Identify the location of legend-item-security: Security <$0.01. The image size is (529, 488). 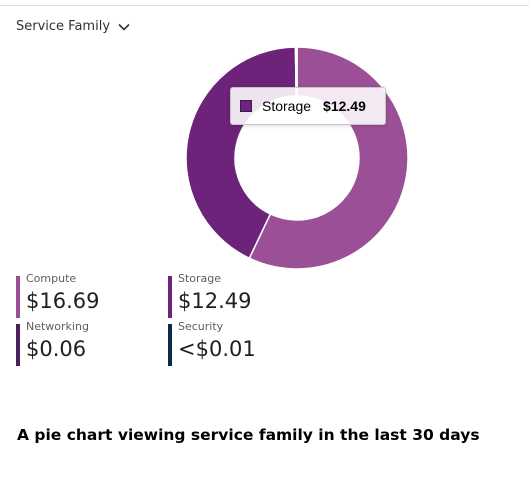
(212, 343).